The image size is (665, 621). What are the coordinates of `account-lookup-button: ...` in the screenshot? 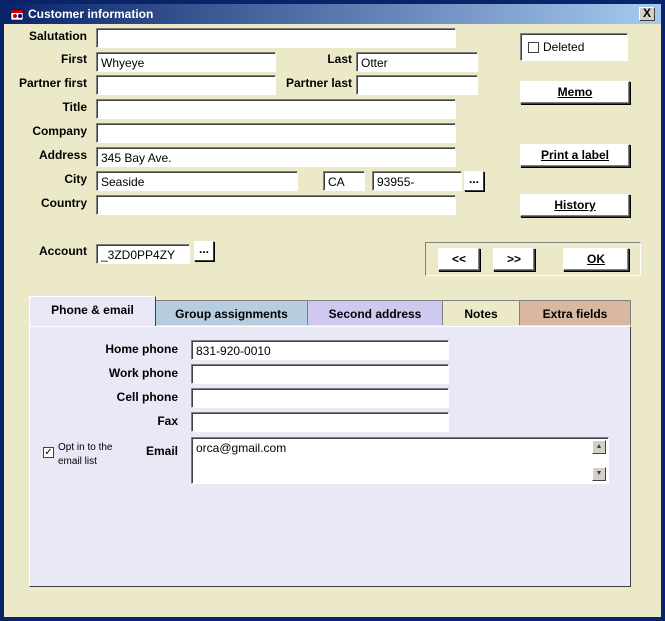 It's located at (204, 251).